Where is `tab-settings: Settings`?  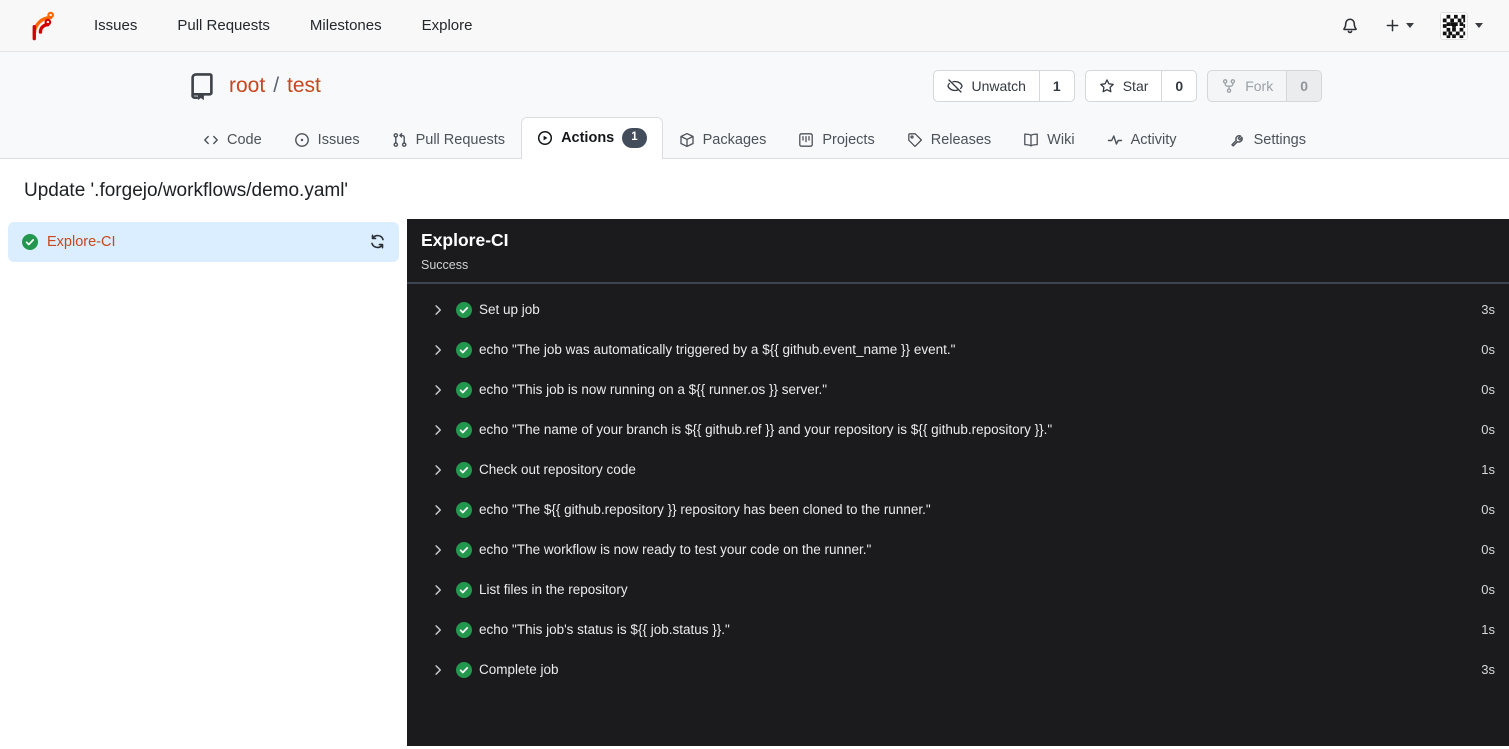
tab-settings: Settings is located at coordinates (1268, 140).